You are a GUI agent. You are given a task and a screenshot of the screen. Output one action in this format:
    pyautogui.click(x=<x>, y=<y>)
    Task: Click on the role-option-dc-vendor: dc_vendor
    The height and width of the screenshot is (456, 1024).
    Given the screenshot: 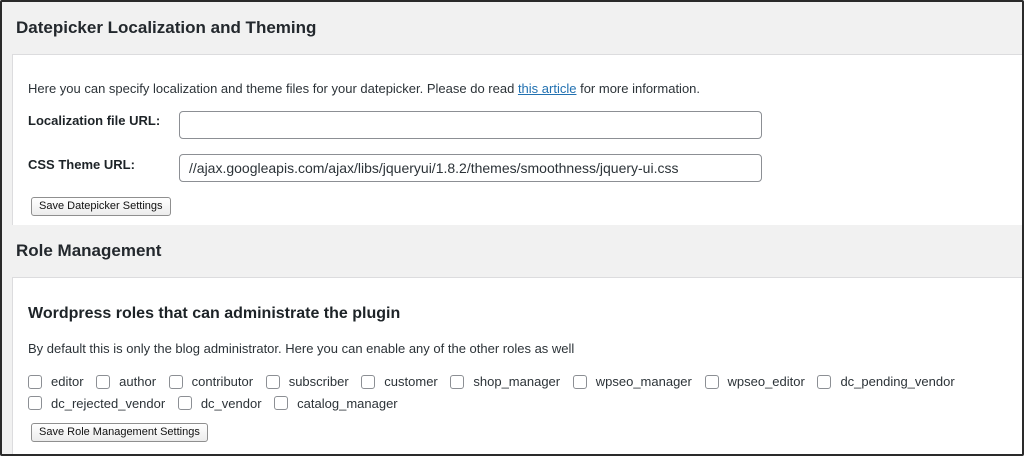 What is the action you would take?
    pyautogui.click(x=219, y=403)
    